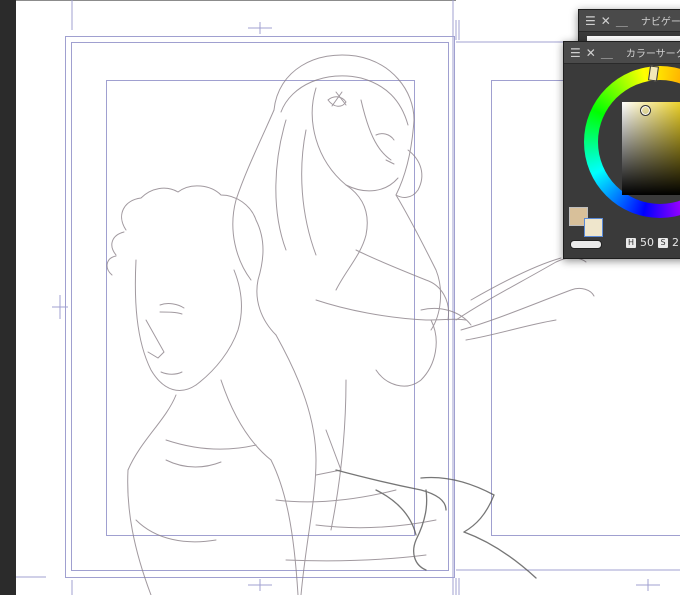 This screenshot has height=595, width=680. What do you see at coordinates (652, 54) in the screenshot?
I see `color-circle-title: カラーサークル` at bounding box center [652, 54].